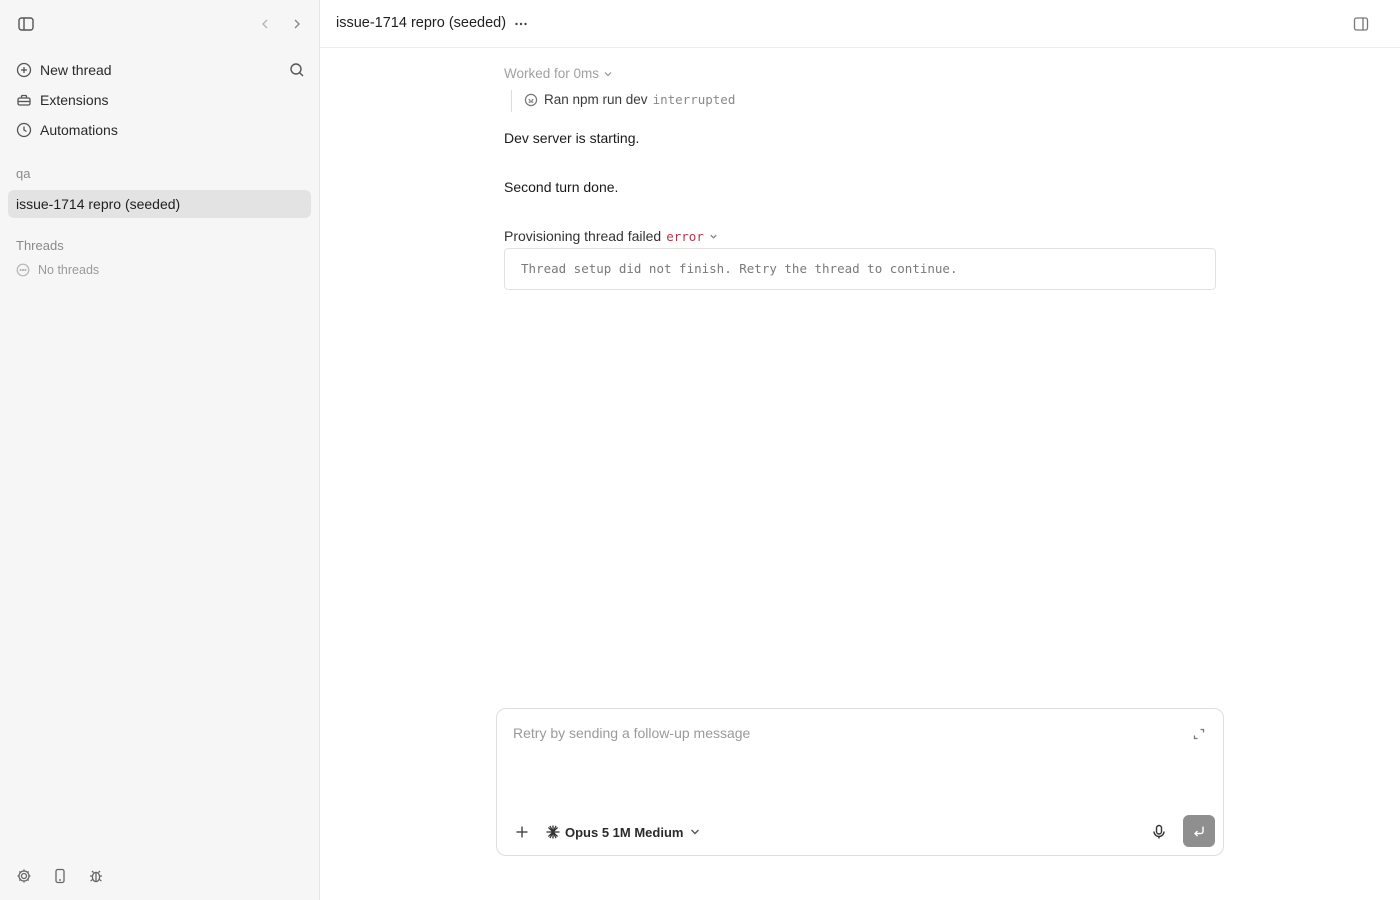 The image size is (1400, 900). I want to click on worked-duration-toggle: Worked for 0ms, so click(559, 73).